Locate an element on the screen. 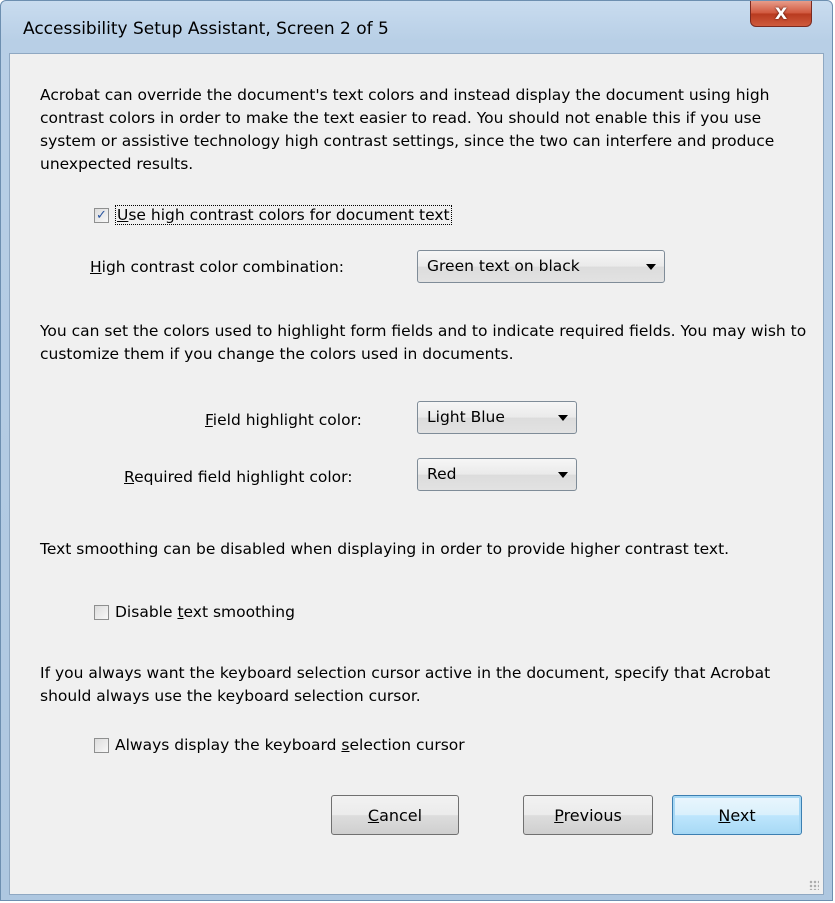 The height and width of the screenshot is (903, 835). cancel-button-label: Cancel is located at coordinates (395, 815).